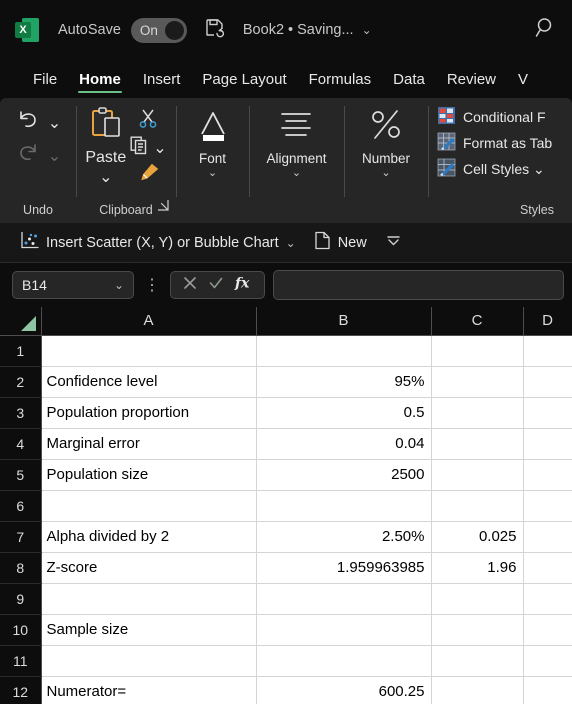  What do you see at coordinates (73, 285) in the screenshot?
I see `name-box: B14 ⌄` at bounding box center [73, 285].